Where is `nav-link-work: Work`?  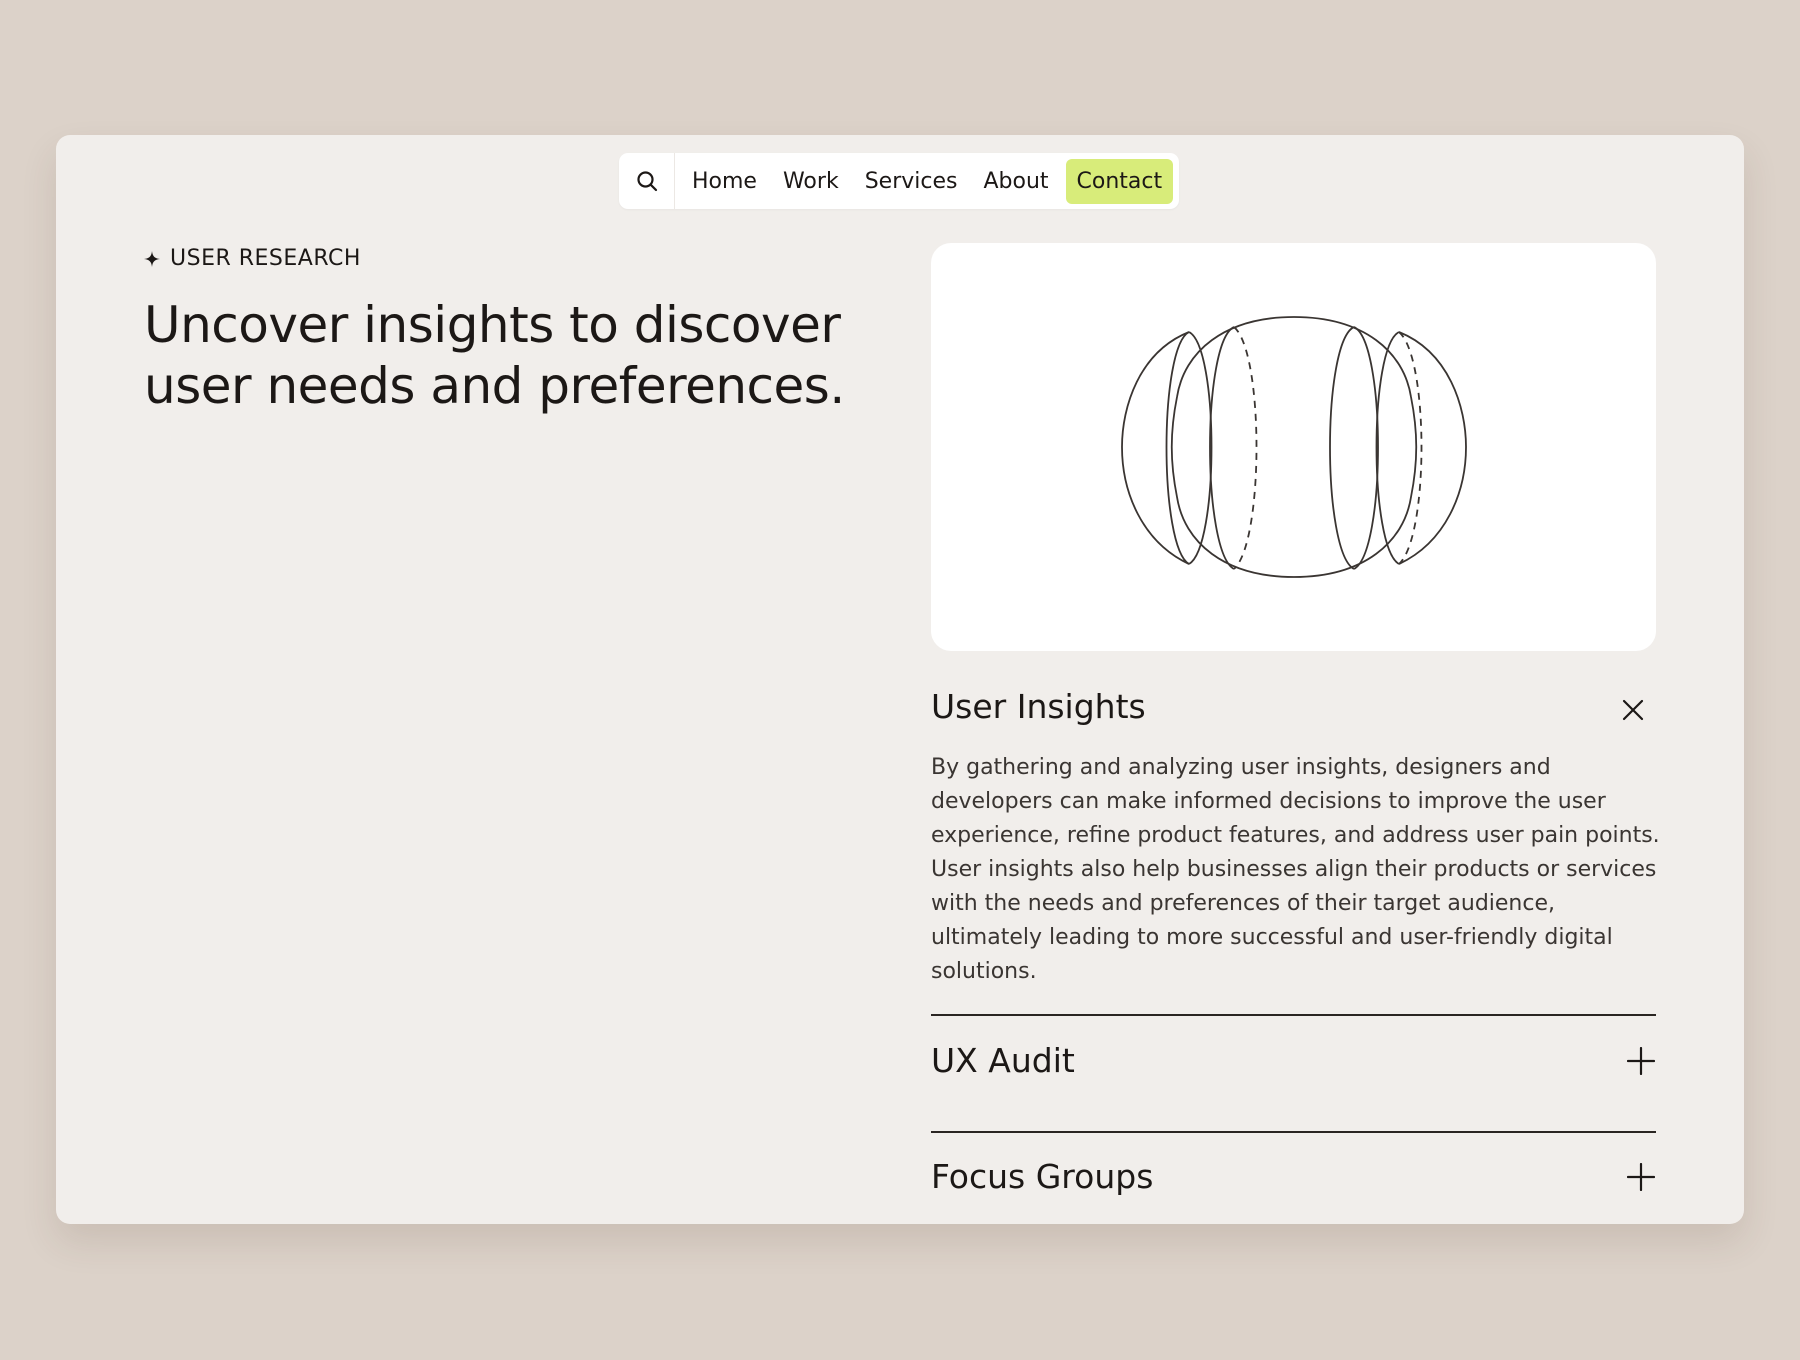
nav-link-work: Work is located at coordinates (811, 181).